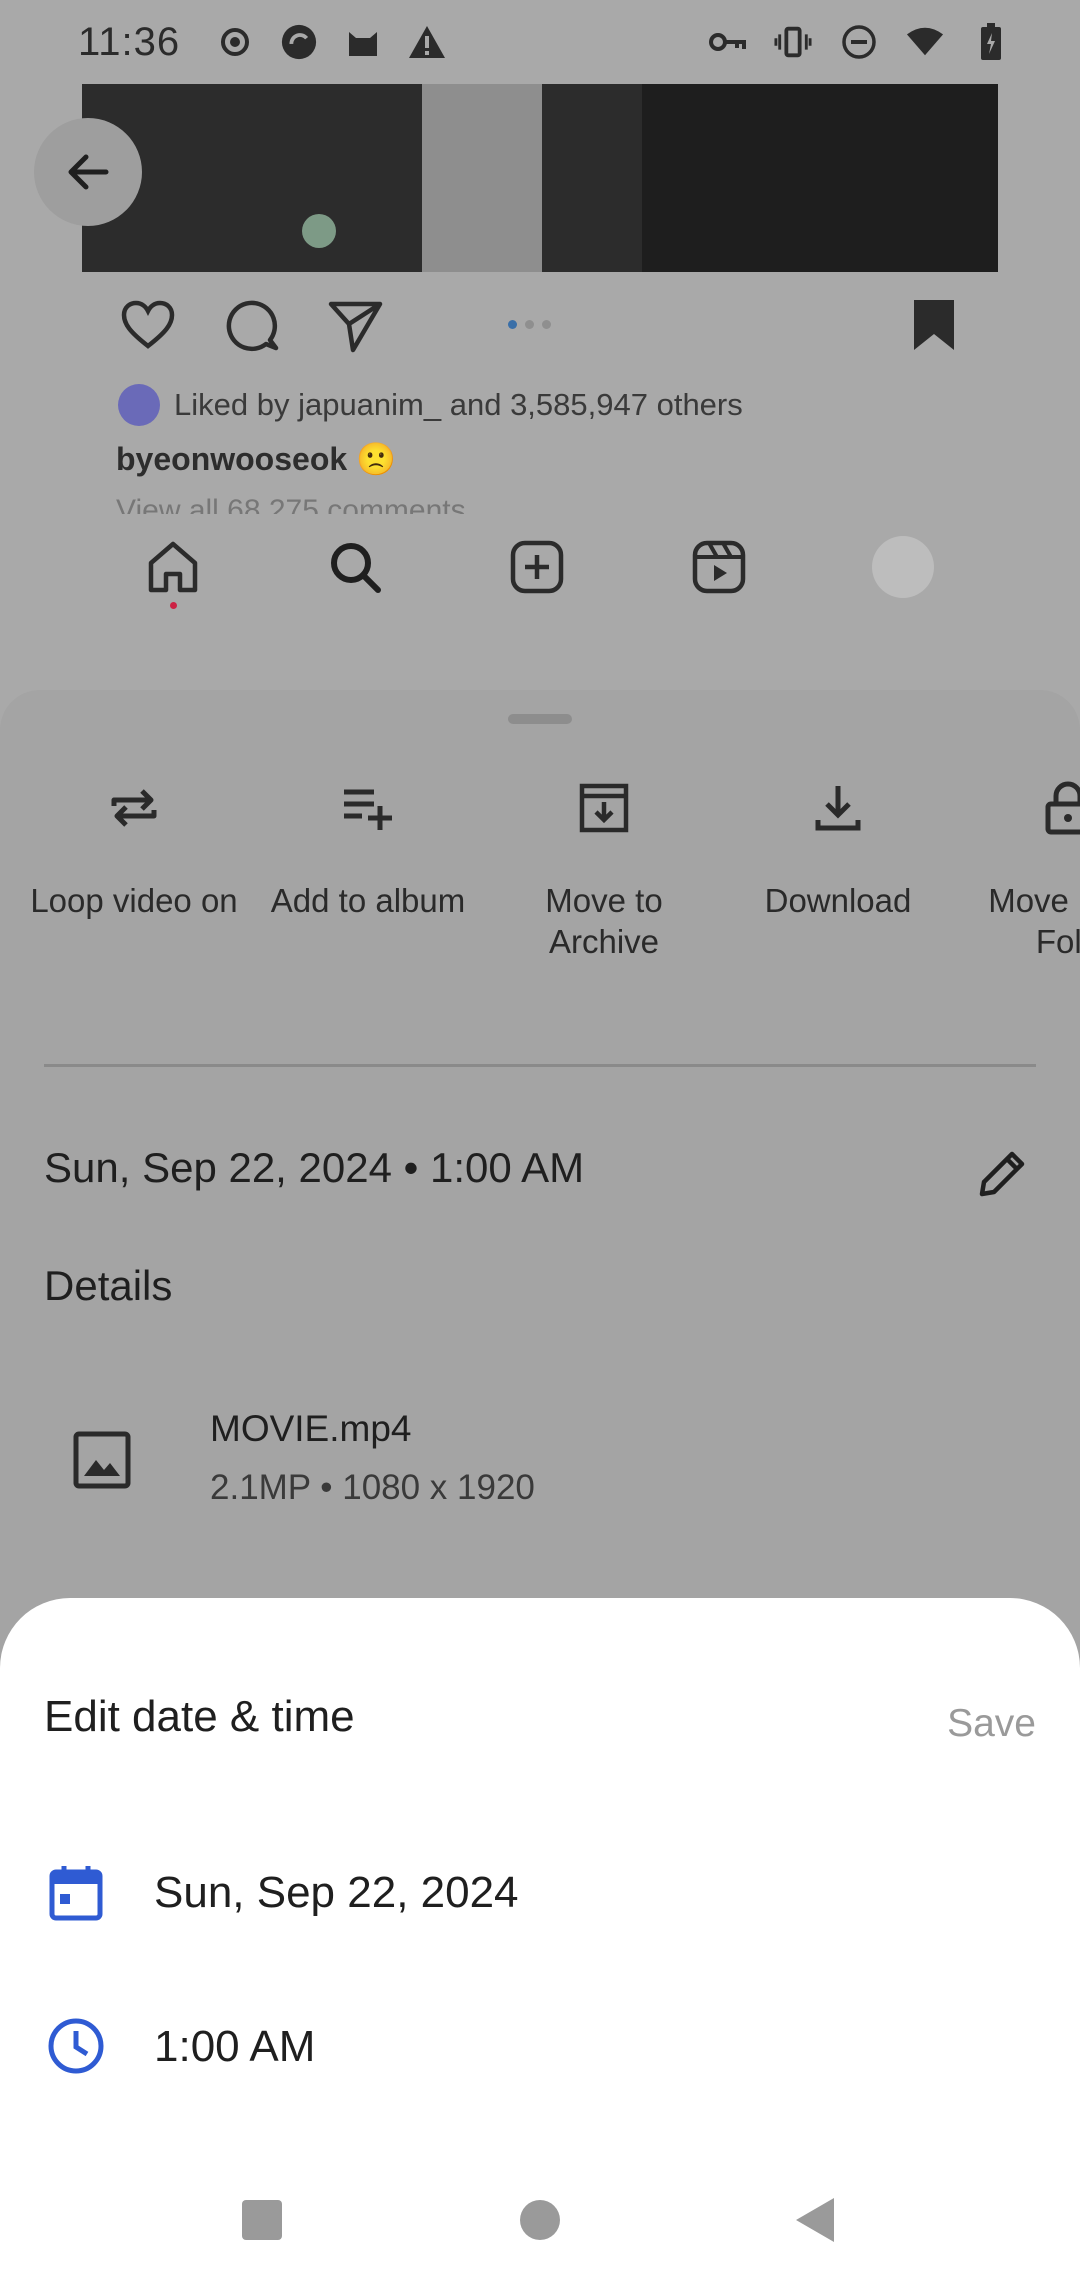 This screenshot has width=1080, height=2280. What do you see at coordinates (458, 404) in the screenshot?
I see `likes-text: Liked by japuanim_ and 3,585,947 others` at bounding box center [458, 404].